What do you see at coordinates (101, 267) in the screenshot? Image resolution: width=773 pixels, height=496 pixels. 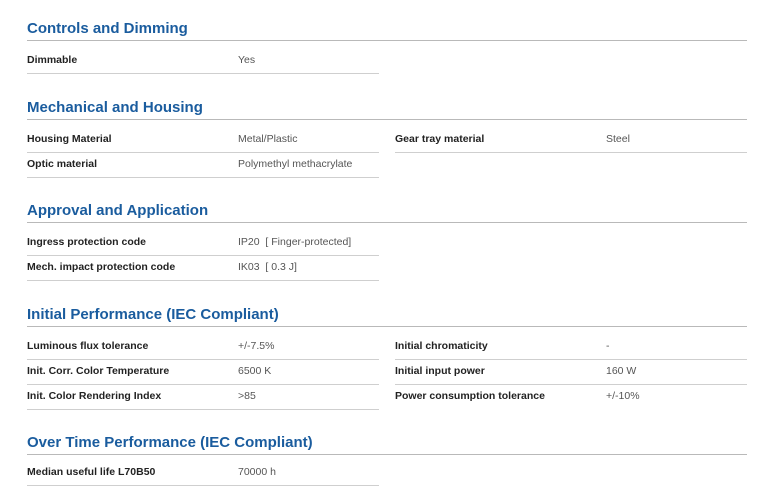 I see `spec-label: Mech. impact protection code` at bounding box center [101, 267].